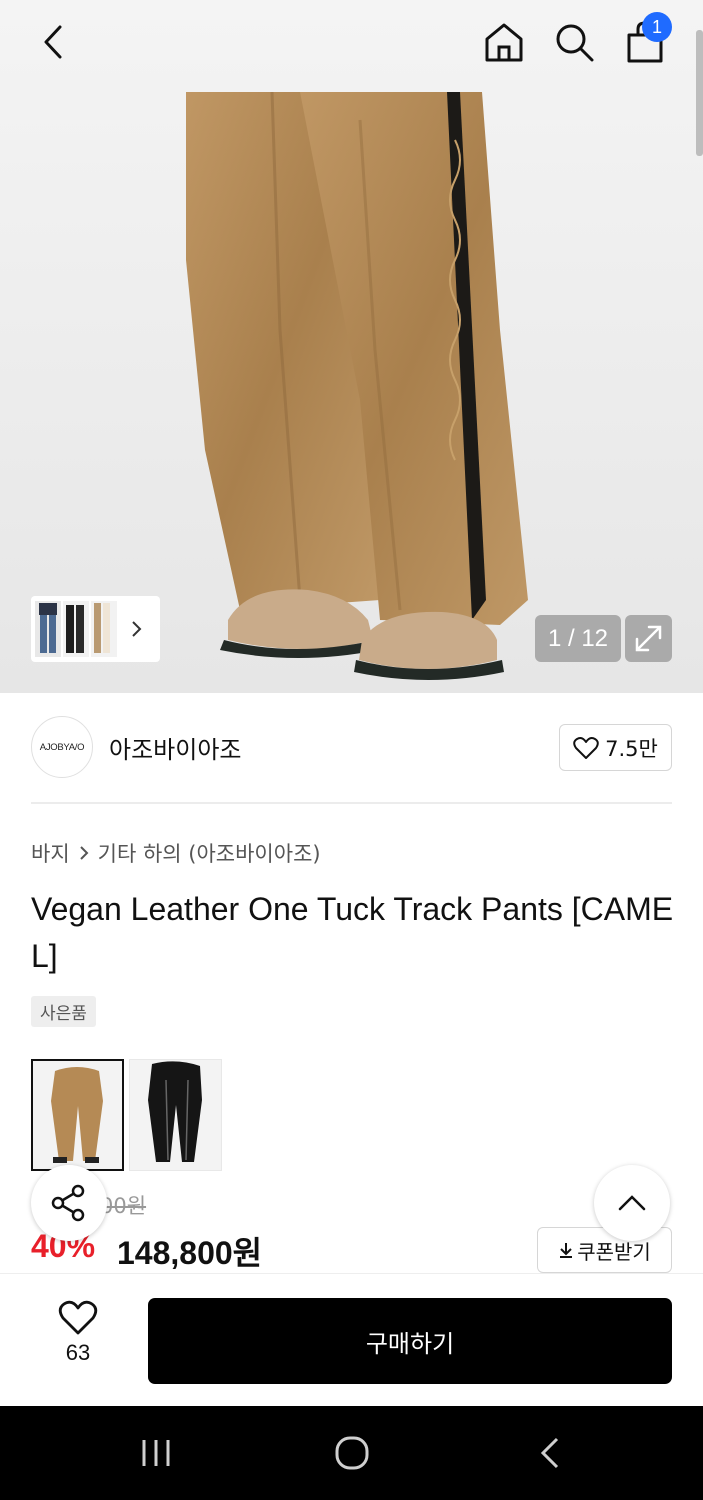  I want to click on image-counter: 1 / 12, so click(578, 638).